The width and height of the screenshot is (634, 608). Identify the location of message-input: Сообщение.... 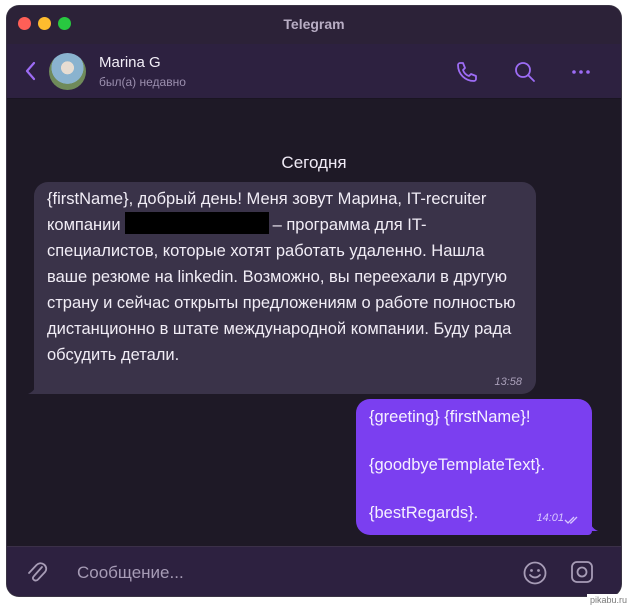
(130, 573).